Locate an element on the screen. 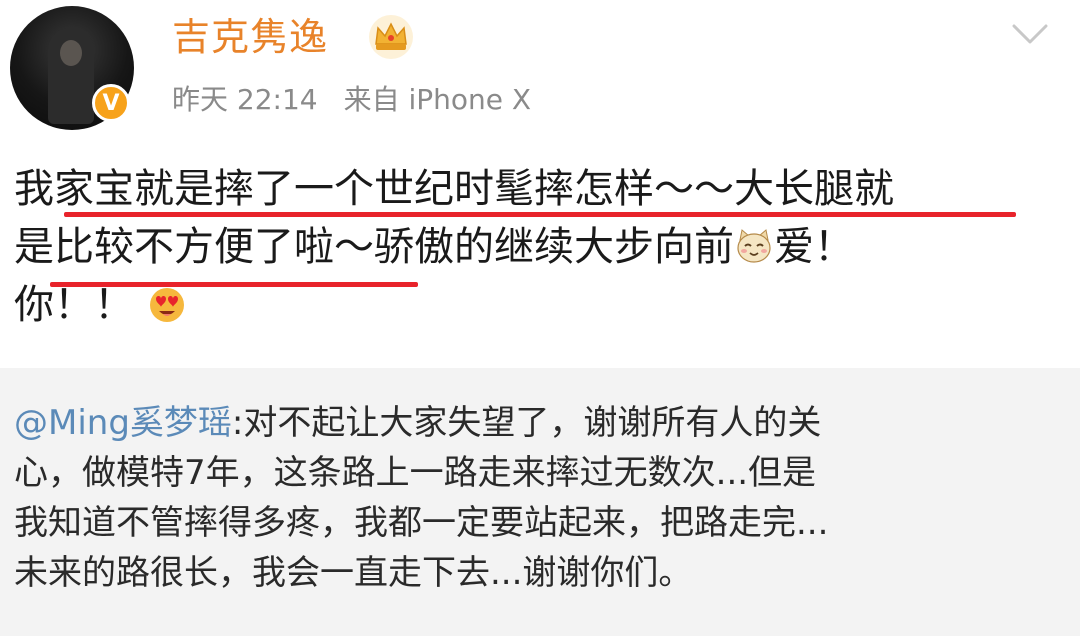 The height and width of the screenshot is (636, 1080). crown-icon is located at coordinates (391, 37).